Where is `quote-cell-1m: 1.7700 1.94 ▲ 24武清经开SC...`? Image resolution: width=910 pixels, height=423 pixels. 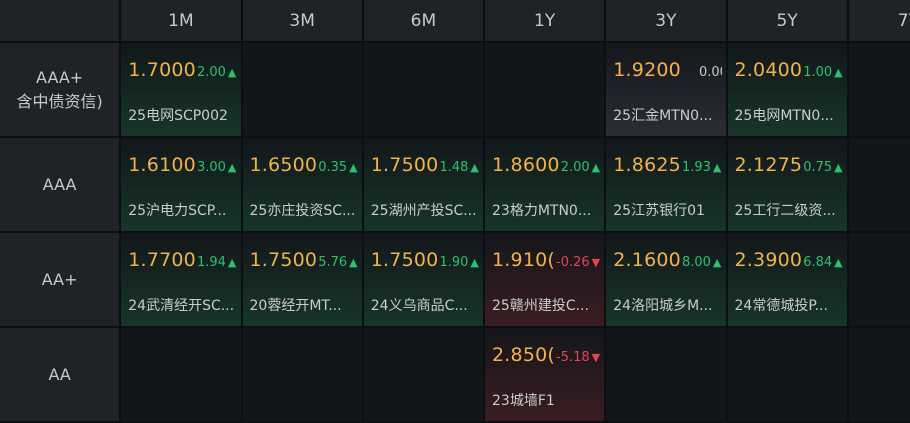 quote-cell-1m: 1.7700 1.94 ▲ 24武清经开SC... is located at coordinates (181, 279).